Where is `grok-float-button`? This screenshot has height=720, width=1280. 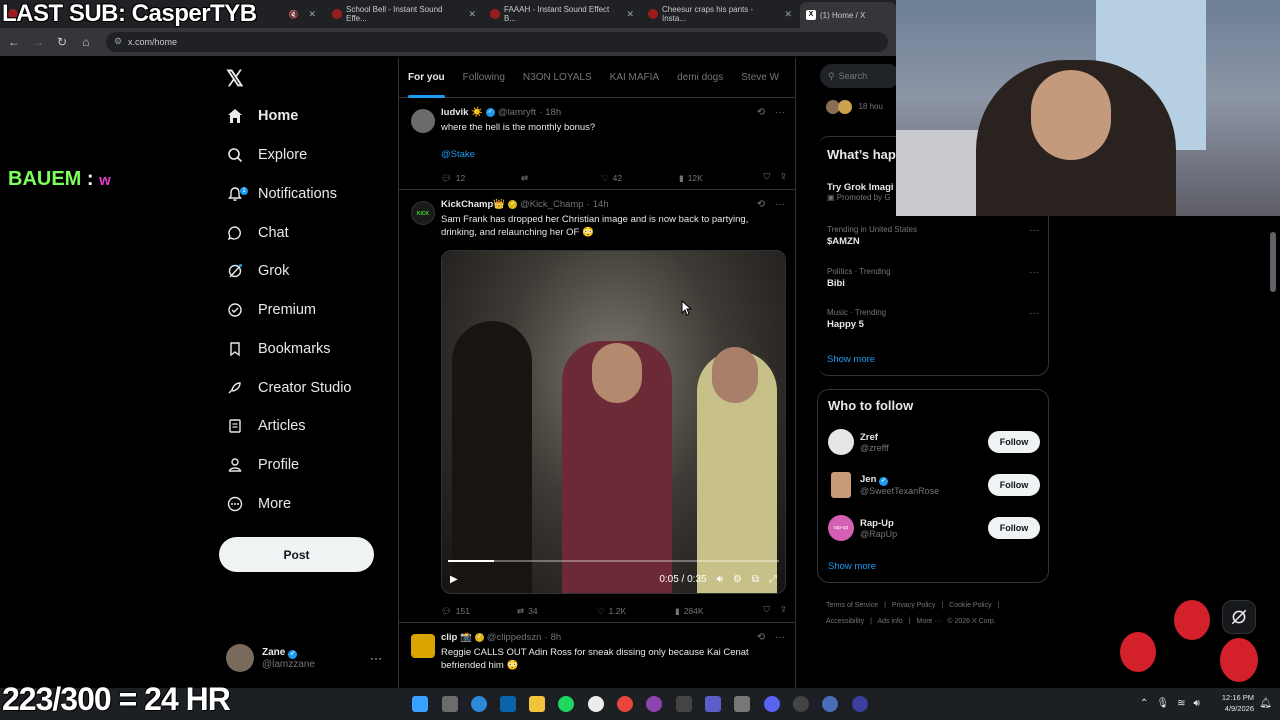
grok-float-button is located at coordinates (1239, 617).